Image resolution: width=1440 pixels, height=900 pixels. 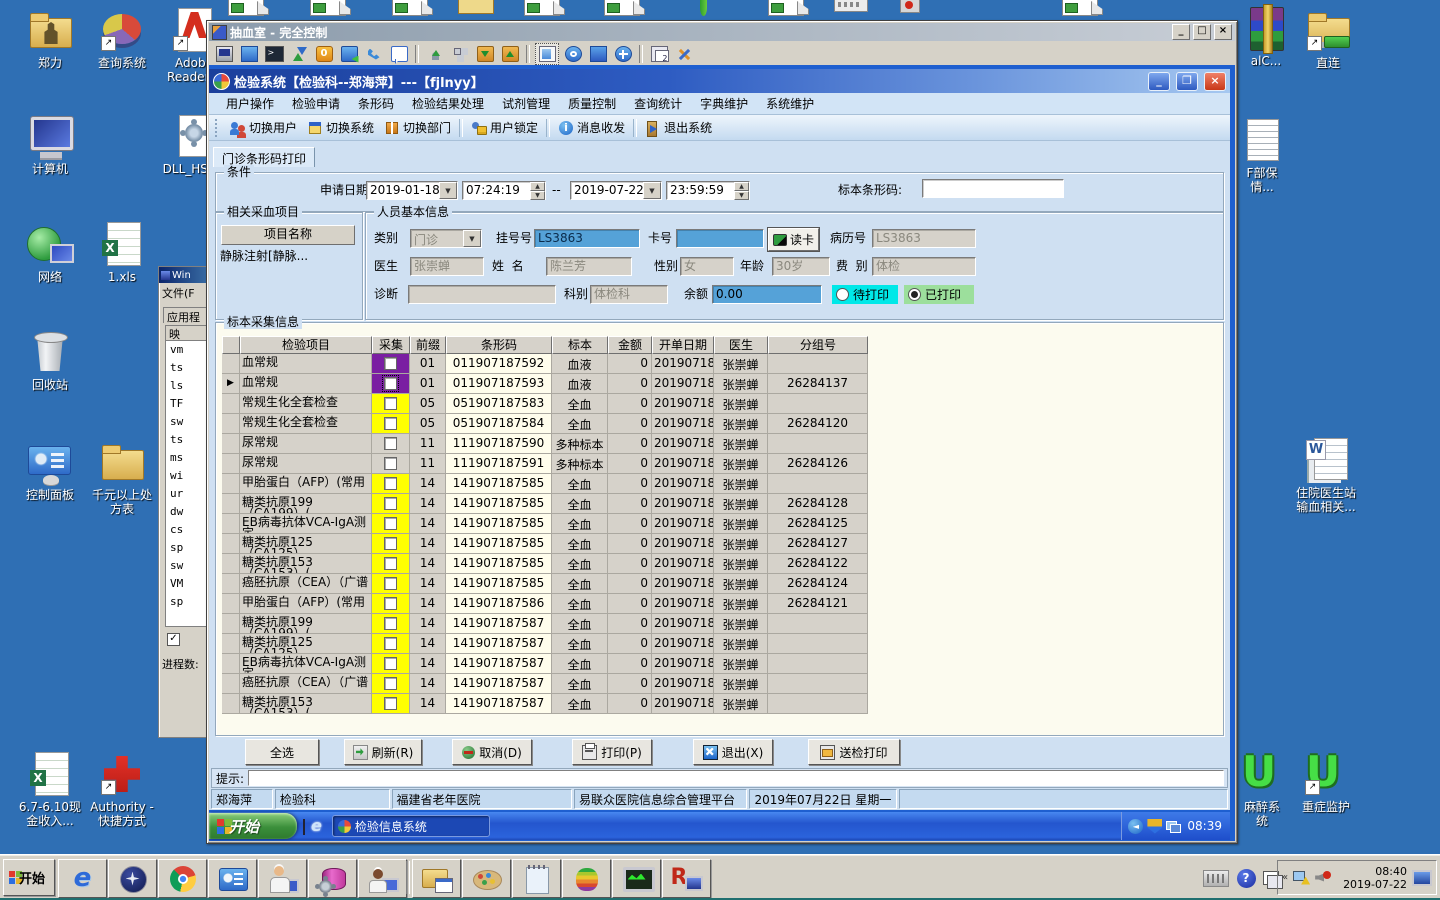 What do you see at coordinates (374, 54) in the screenshot?
I see `phone-icon` at bounding box center [374, 54].